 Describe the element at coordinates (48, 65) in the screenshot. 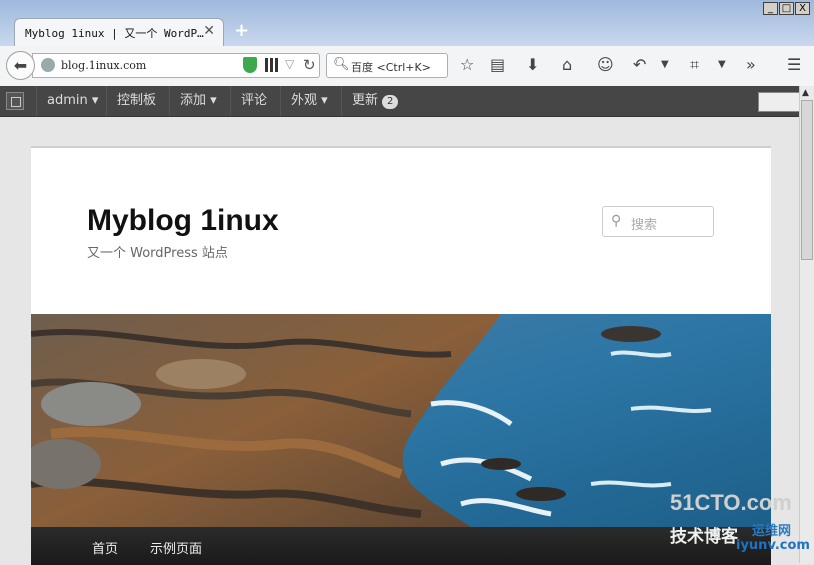

I see `globe-icon` at that location.